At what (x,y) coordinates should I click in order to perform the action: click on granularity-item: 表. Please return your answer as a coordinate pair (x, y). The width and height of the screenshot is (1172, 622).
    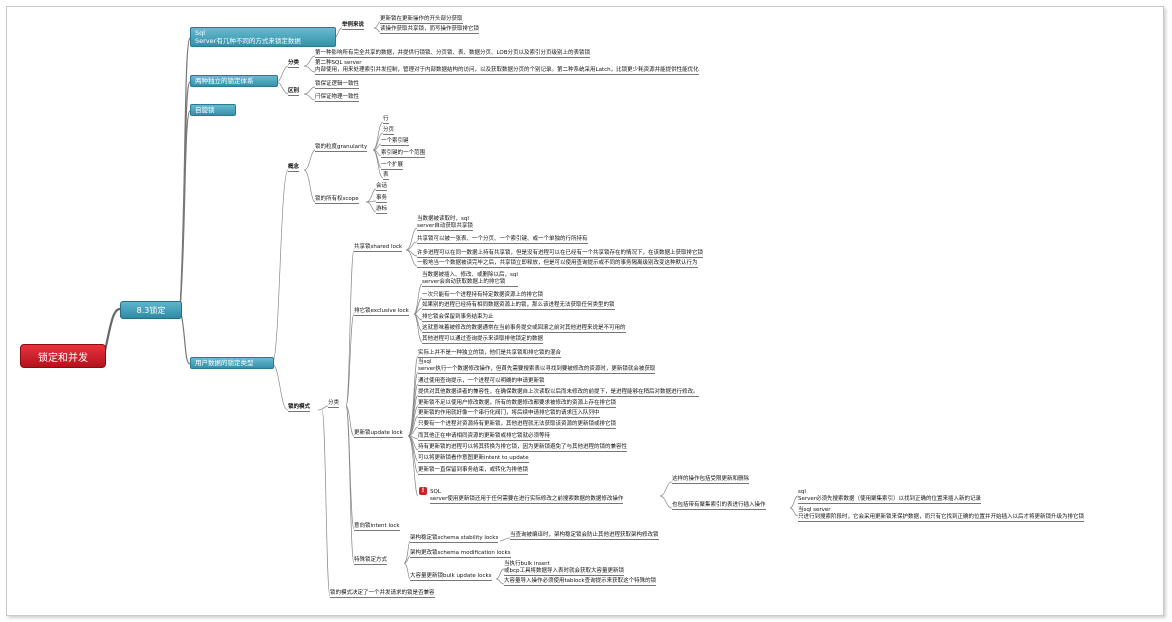
    Looking at the image, I should click on (386, 176).